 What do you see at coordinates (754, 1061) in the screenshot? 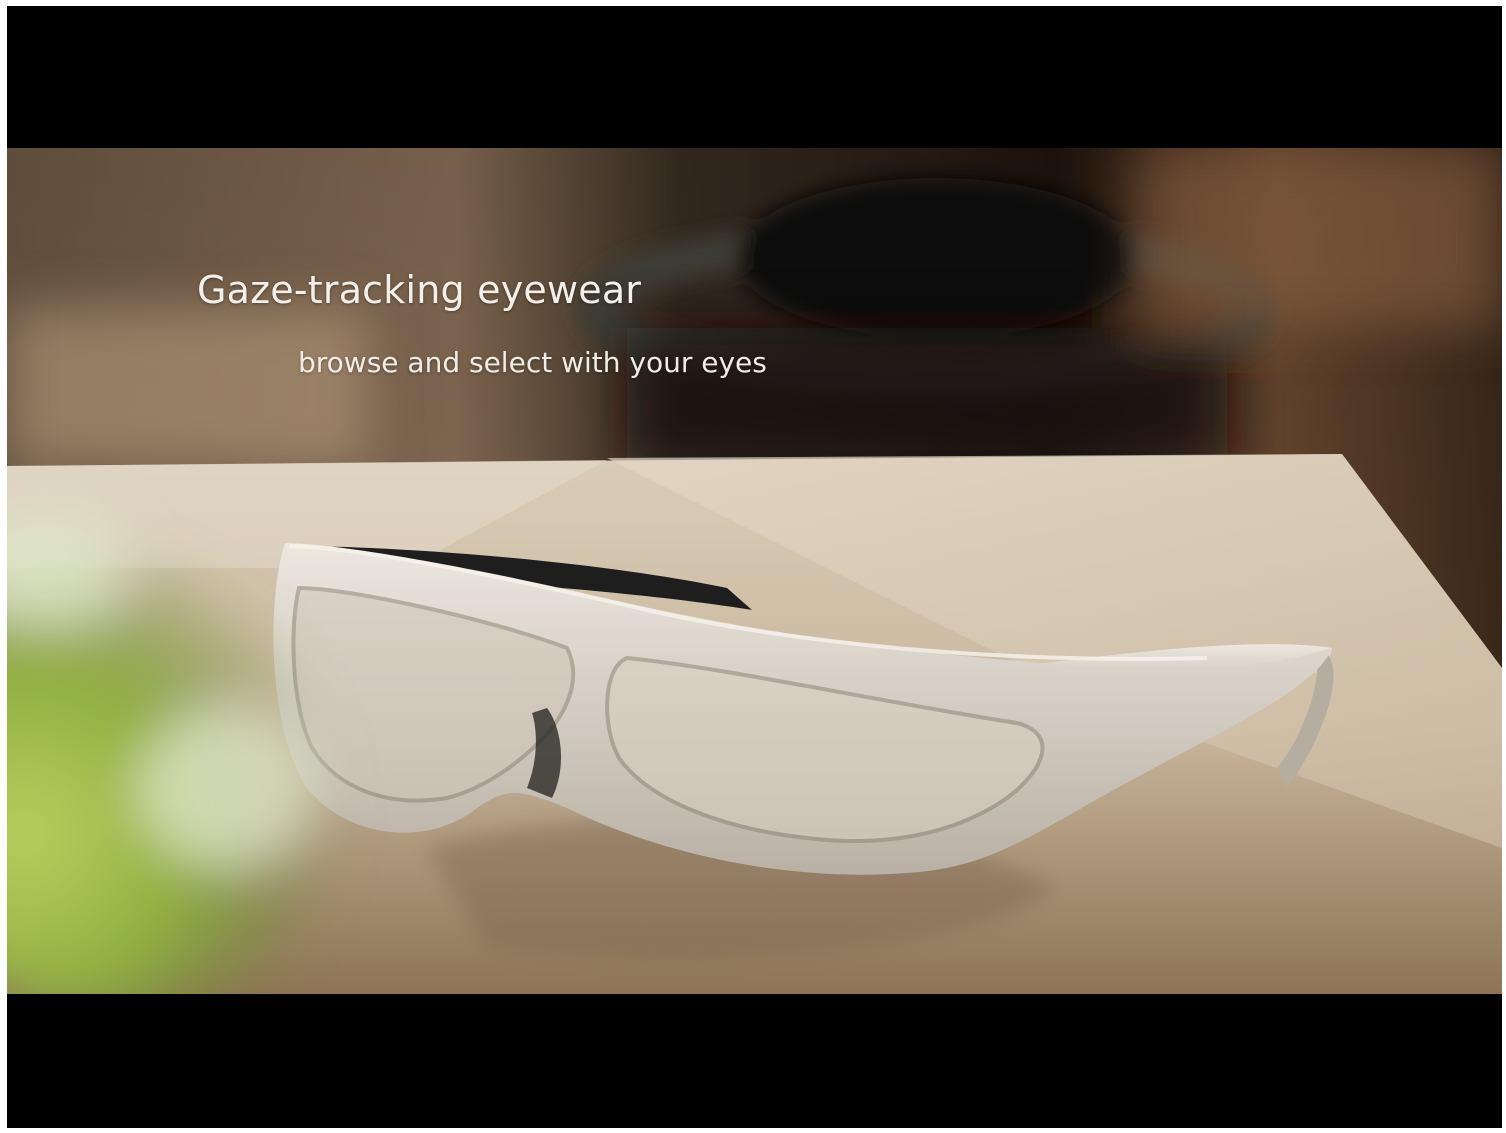
I see `letterbox-bottom` at bounding box center [754, 1061].